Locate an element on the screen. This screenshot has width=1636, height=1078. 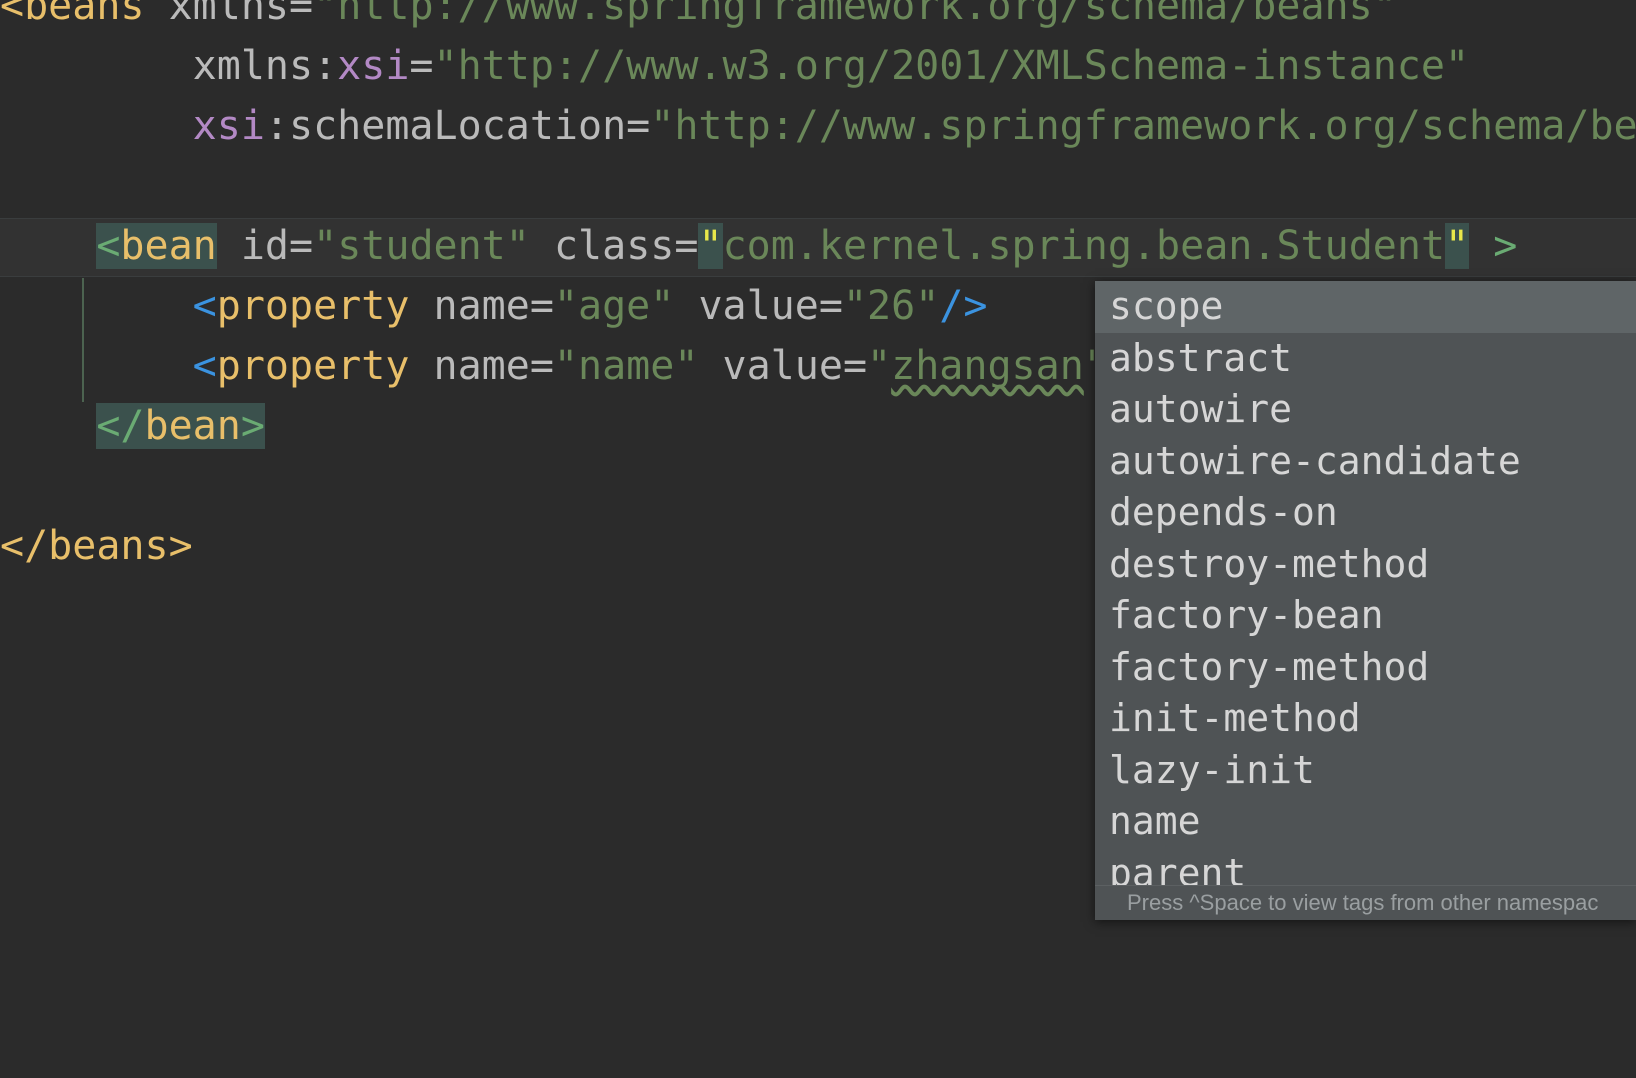
line-bean-open-seg-10: " is located at coordinates (710, 246).